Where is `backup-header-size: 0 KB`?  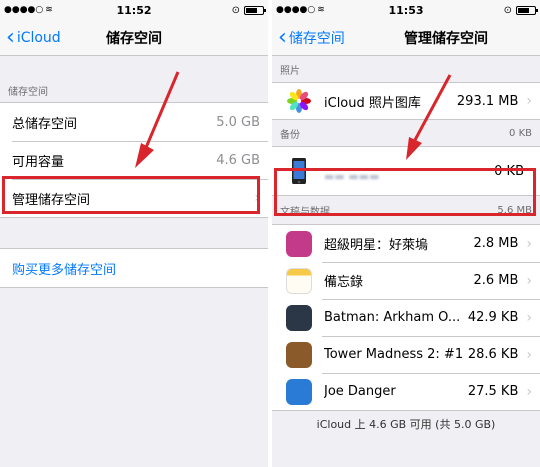
backup-header-size: 0 KB is located at coordinates (520, 133).